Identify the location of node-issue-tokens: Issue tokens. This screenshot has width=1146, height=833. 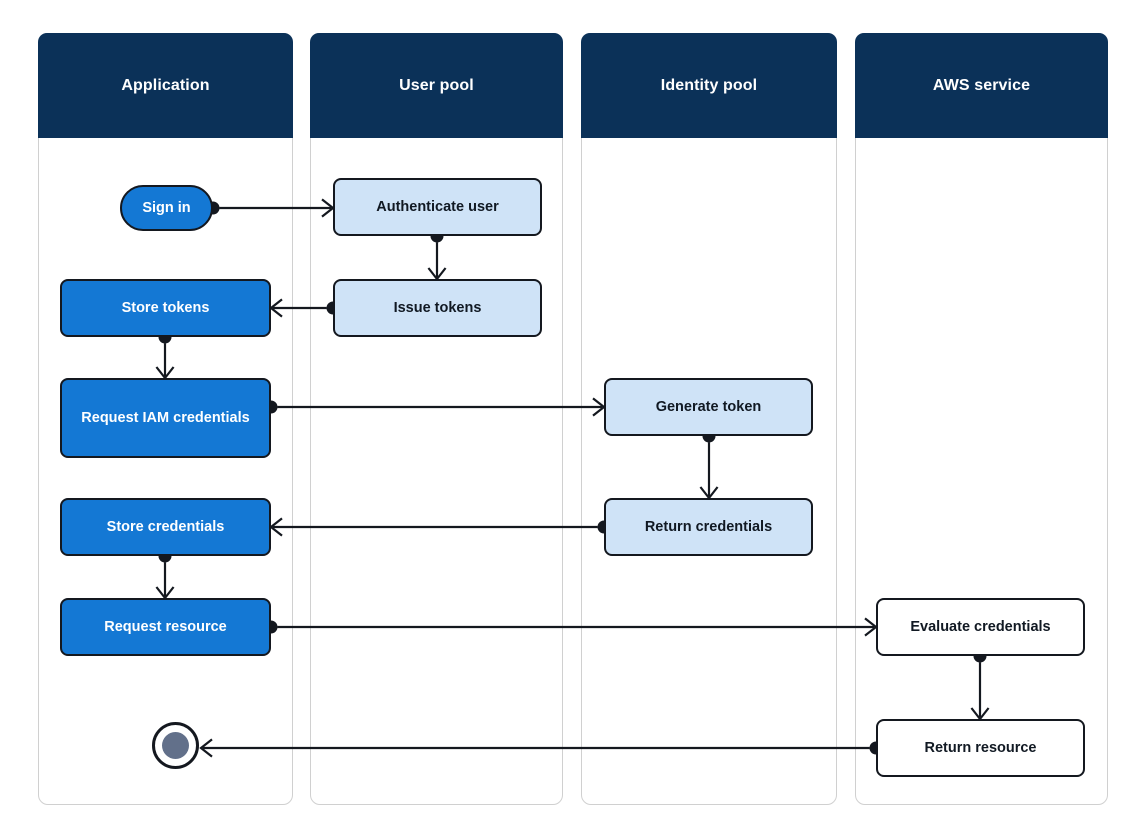
(437, 308).